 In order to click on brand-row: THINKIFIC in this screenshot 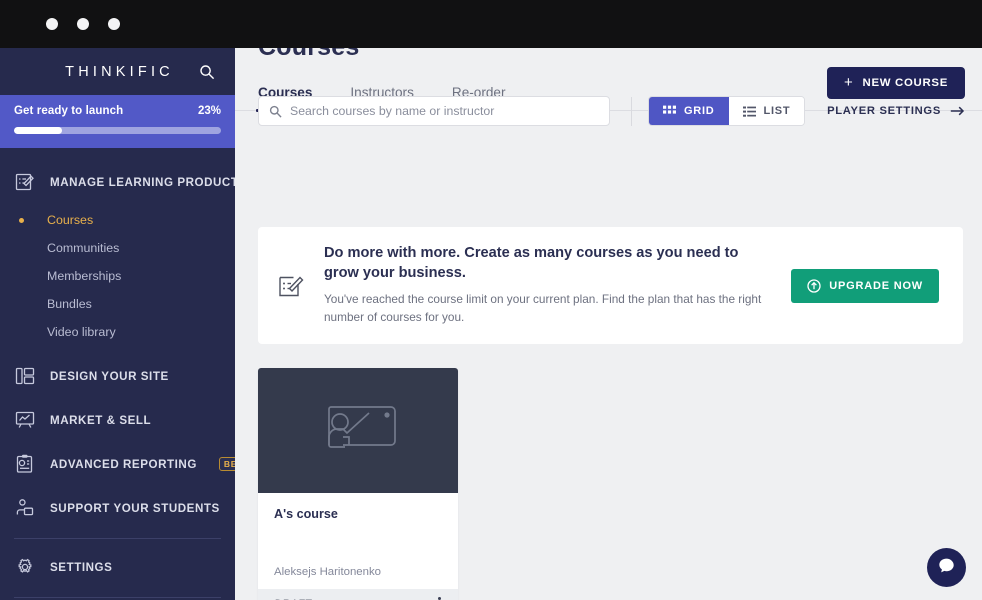, I will do `click(117, 71)`.